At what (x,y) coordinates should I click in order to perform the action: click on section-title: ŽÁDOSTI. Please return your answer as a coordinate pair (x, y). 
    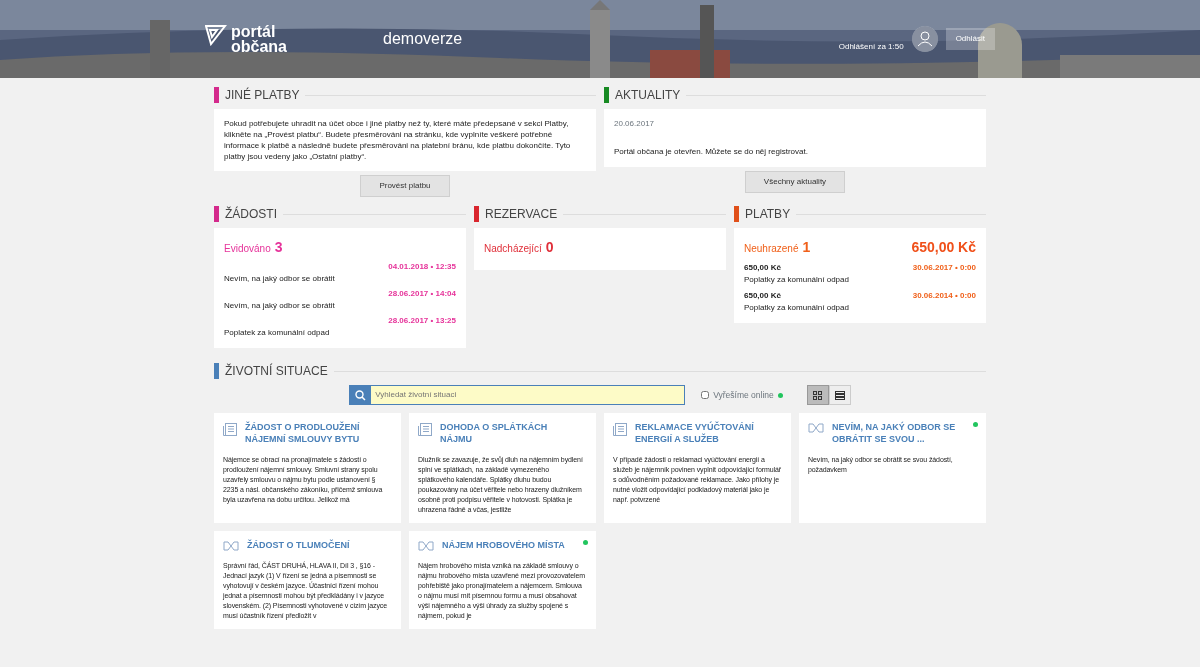
    Looking at the image, I should click on (251, 214).